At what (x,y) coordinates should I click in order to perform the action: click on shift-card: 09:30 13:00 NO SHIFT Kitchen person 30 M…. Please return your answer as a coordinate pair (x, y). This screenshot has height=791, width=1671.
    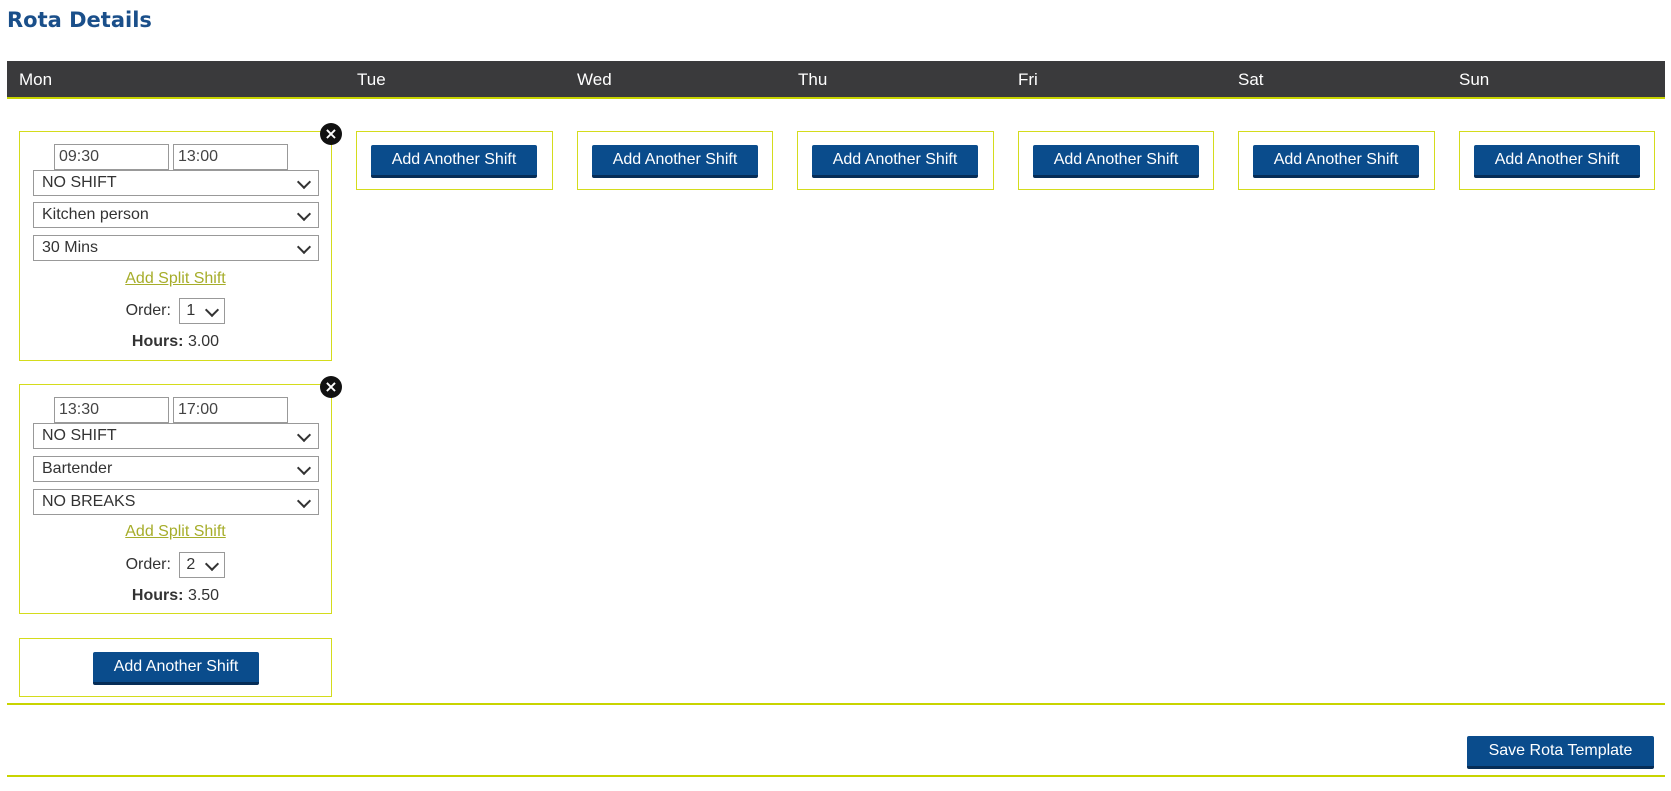
    Looking at the image, I should click on (175, 246).